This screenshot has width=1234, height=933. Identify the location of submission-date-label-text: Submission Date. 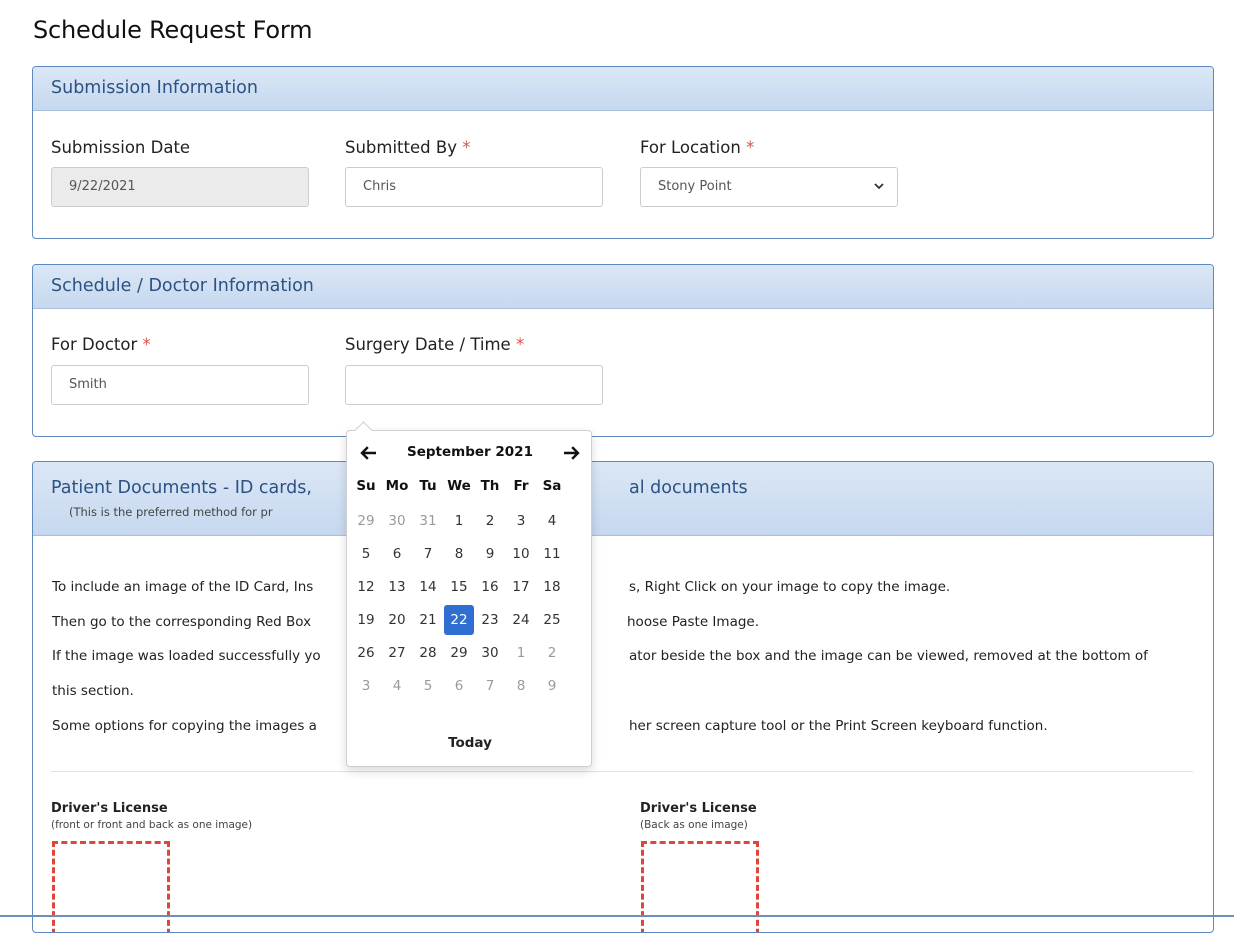
(121, 147).